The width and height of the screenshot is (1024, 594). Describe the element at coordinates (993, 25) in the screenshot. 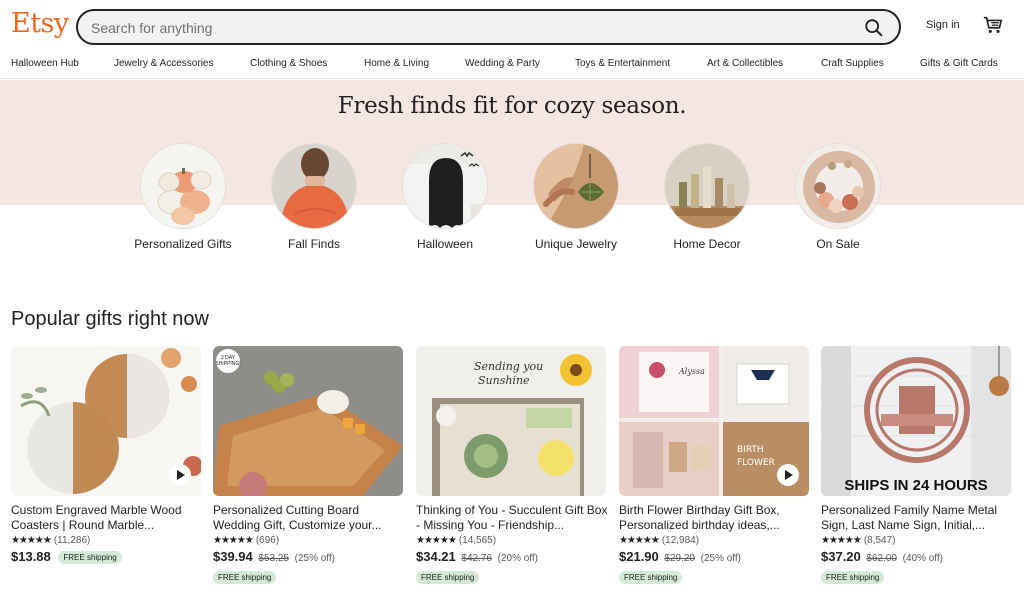

I see `cart-icon` at that location.